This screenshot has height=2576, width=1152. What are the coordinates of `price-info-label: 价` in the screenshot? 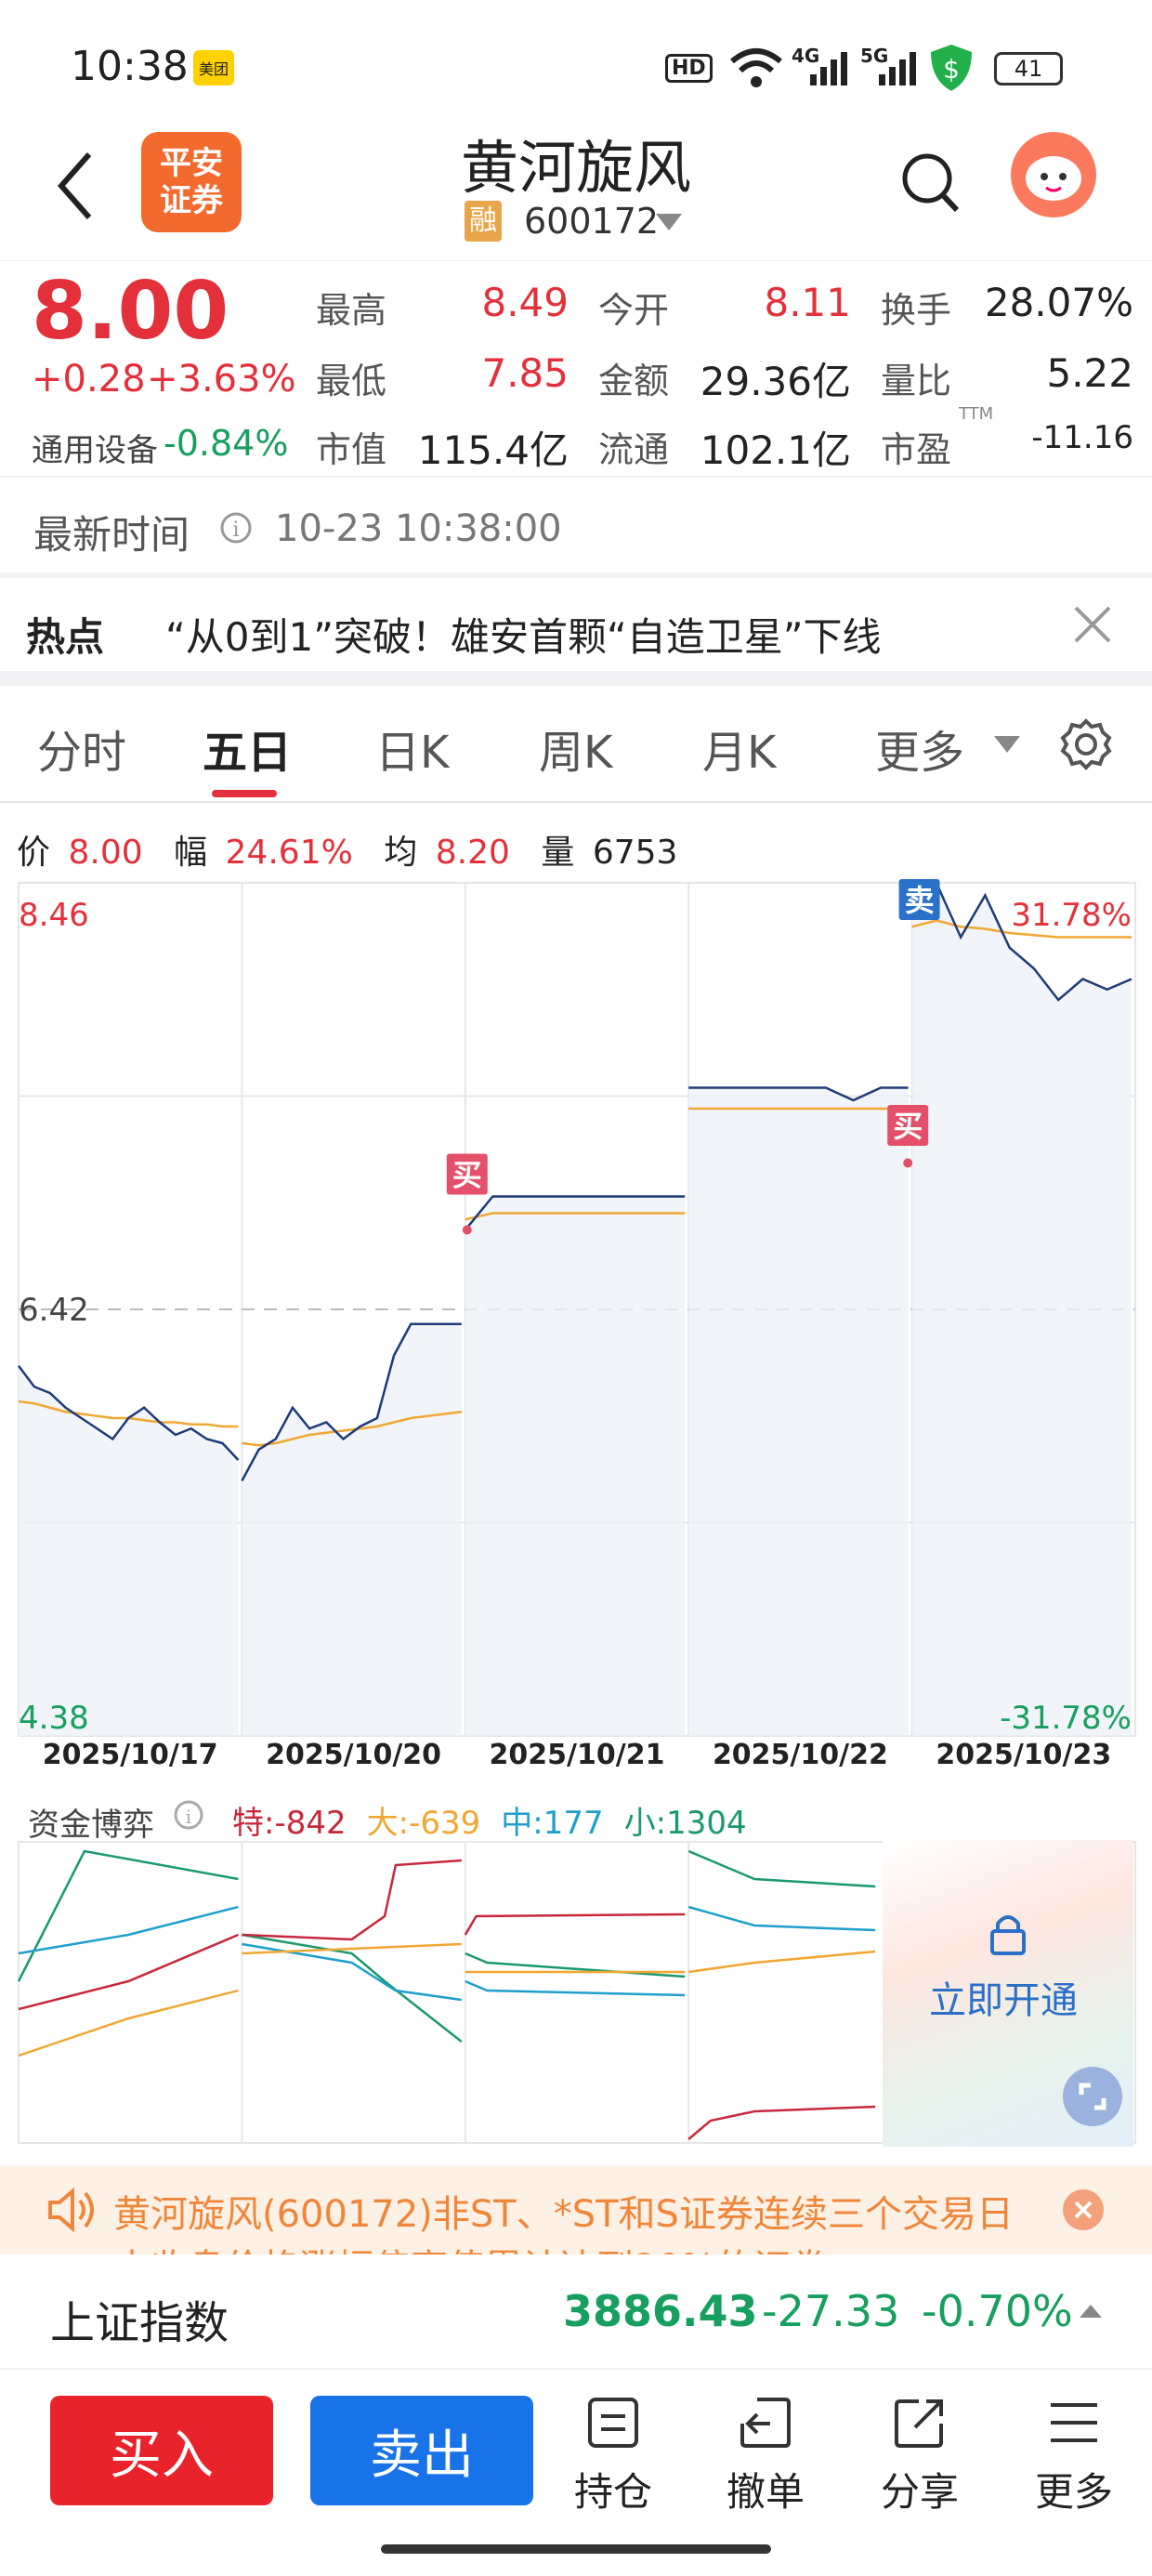 It's located at (34, 853).